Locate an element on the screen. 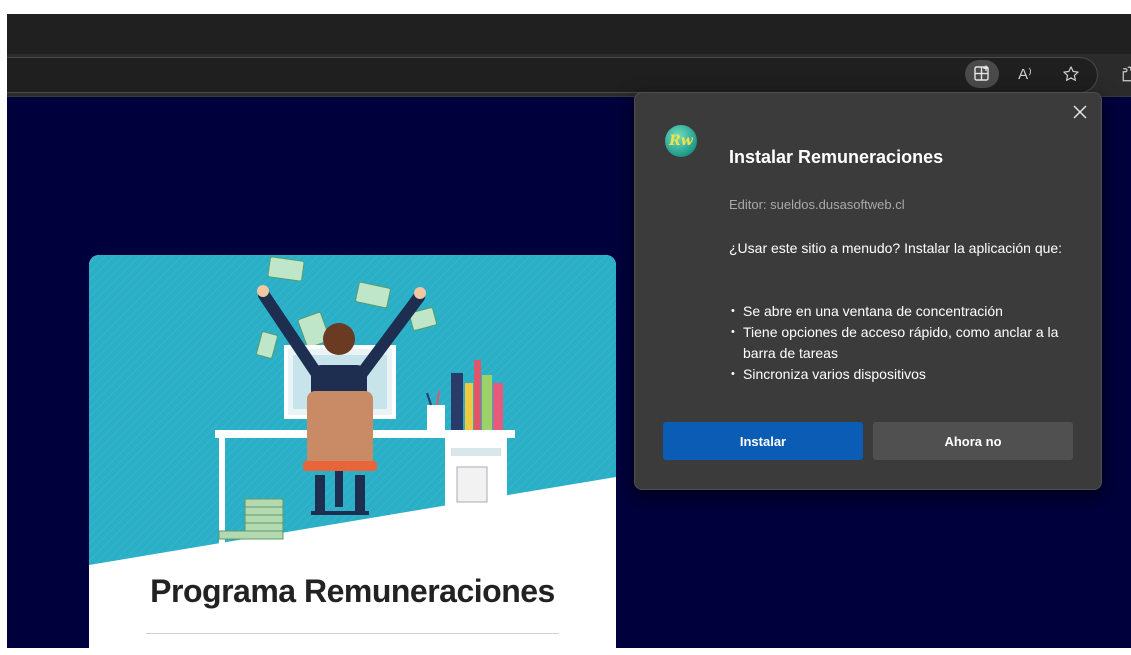  browser-toolbar: A⁾ is located at coordinates (569, 75).